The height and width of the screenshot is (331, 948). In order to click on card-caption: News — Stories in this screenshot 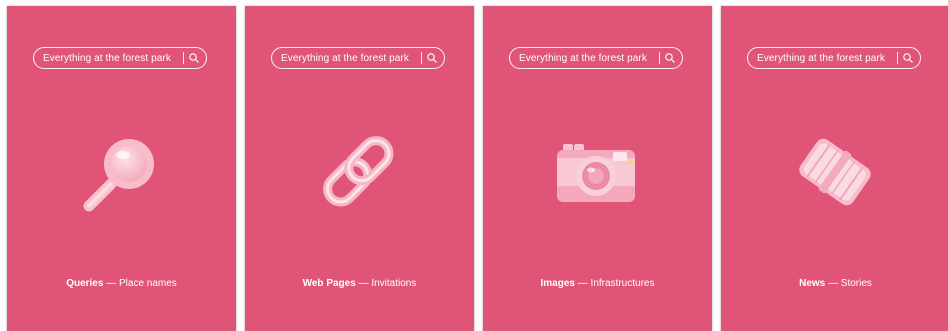, I will do `click(834, 283)`.